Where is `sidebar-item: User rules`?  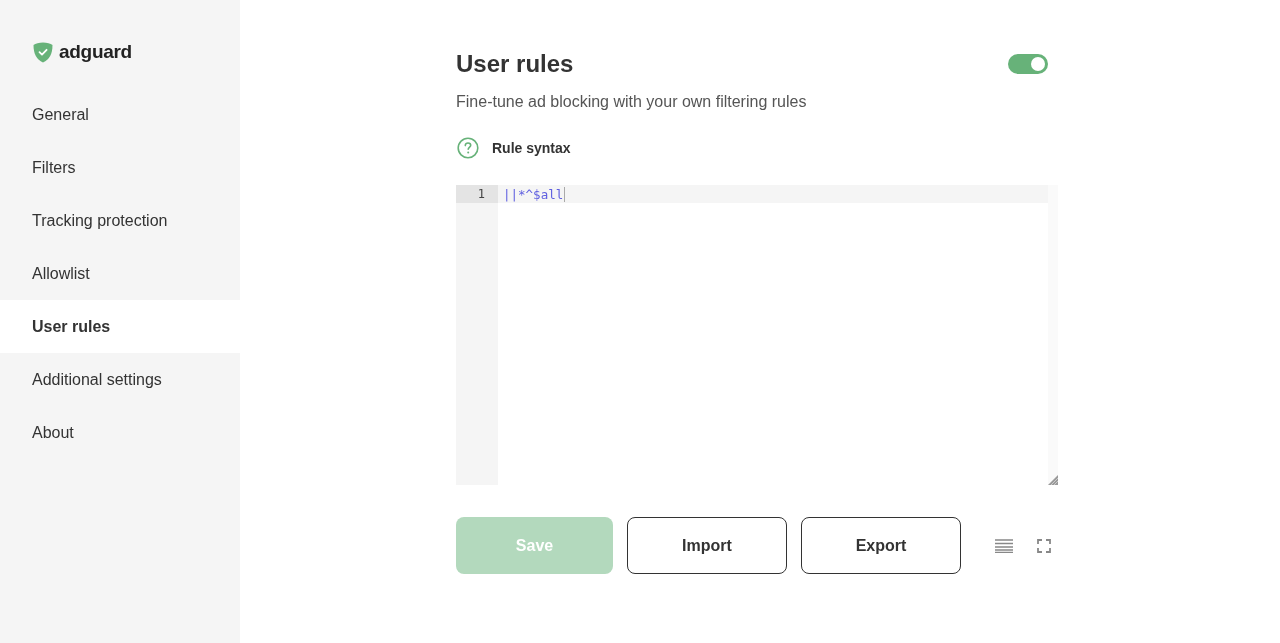
sidebar-item: User rules is located at coordinates (120, 326).